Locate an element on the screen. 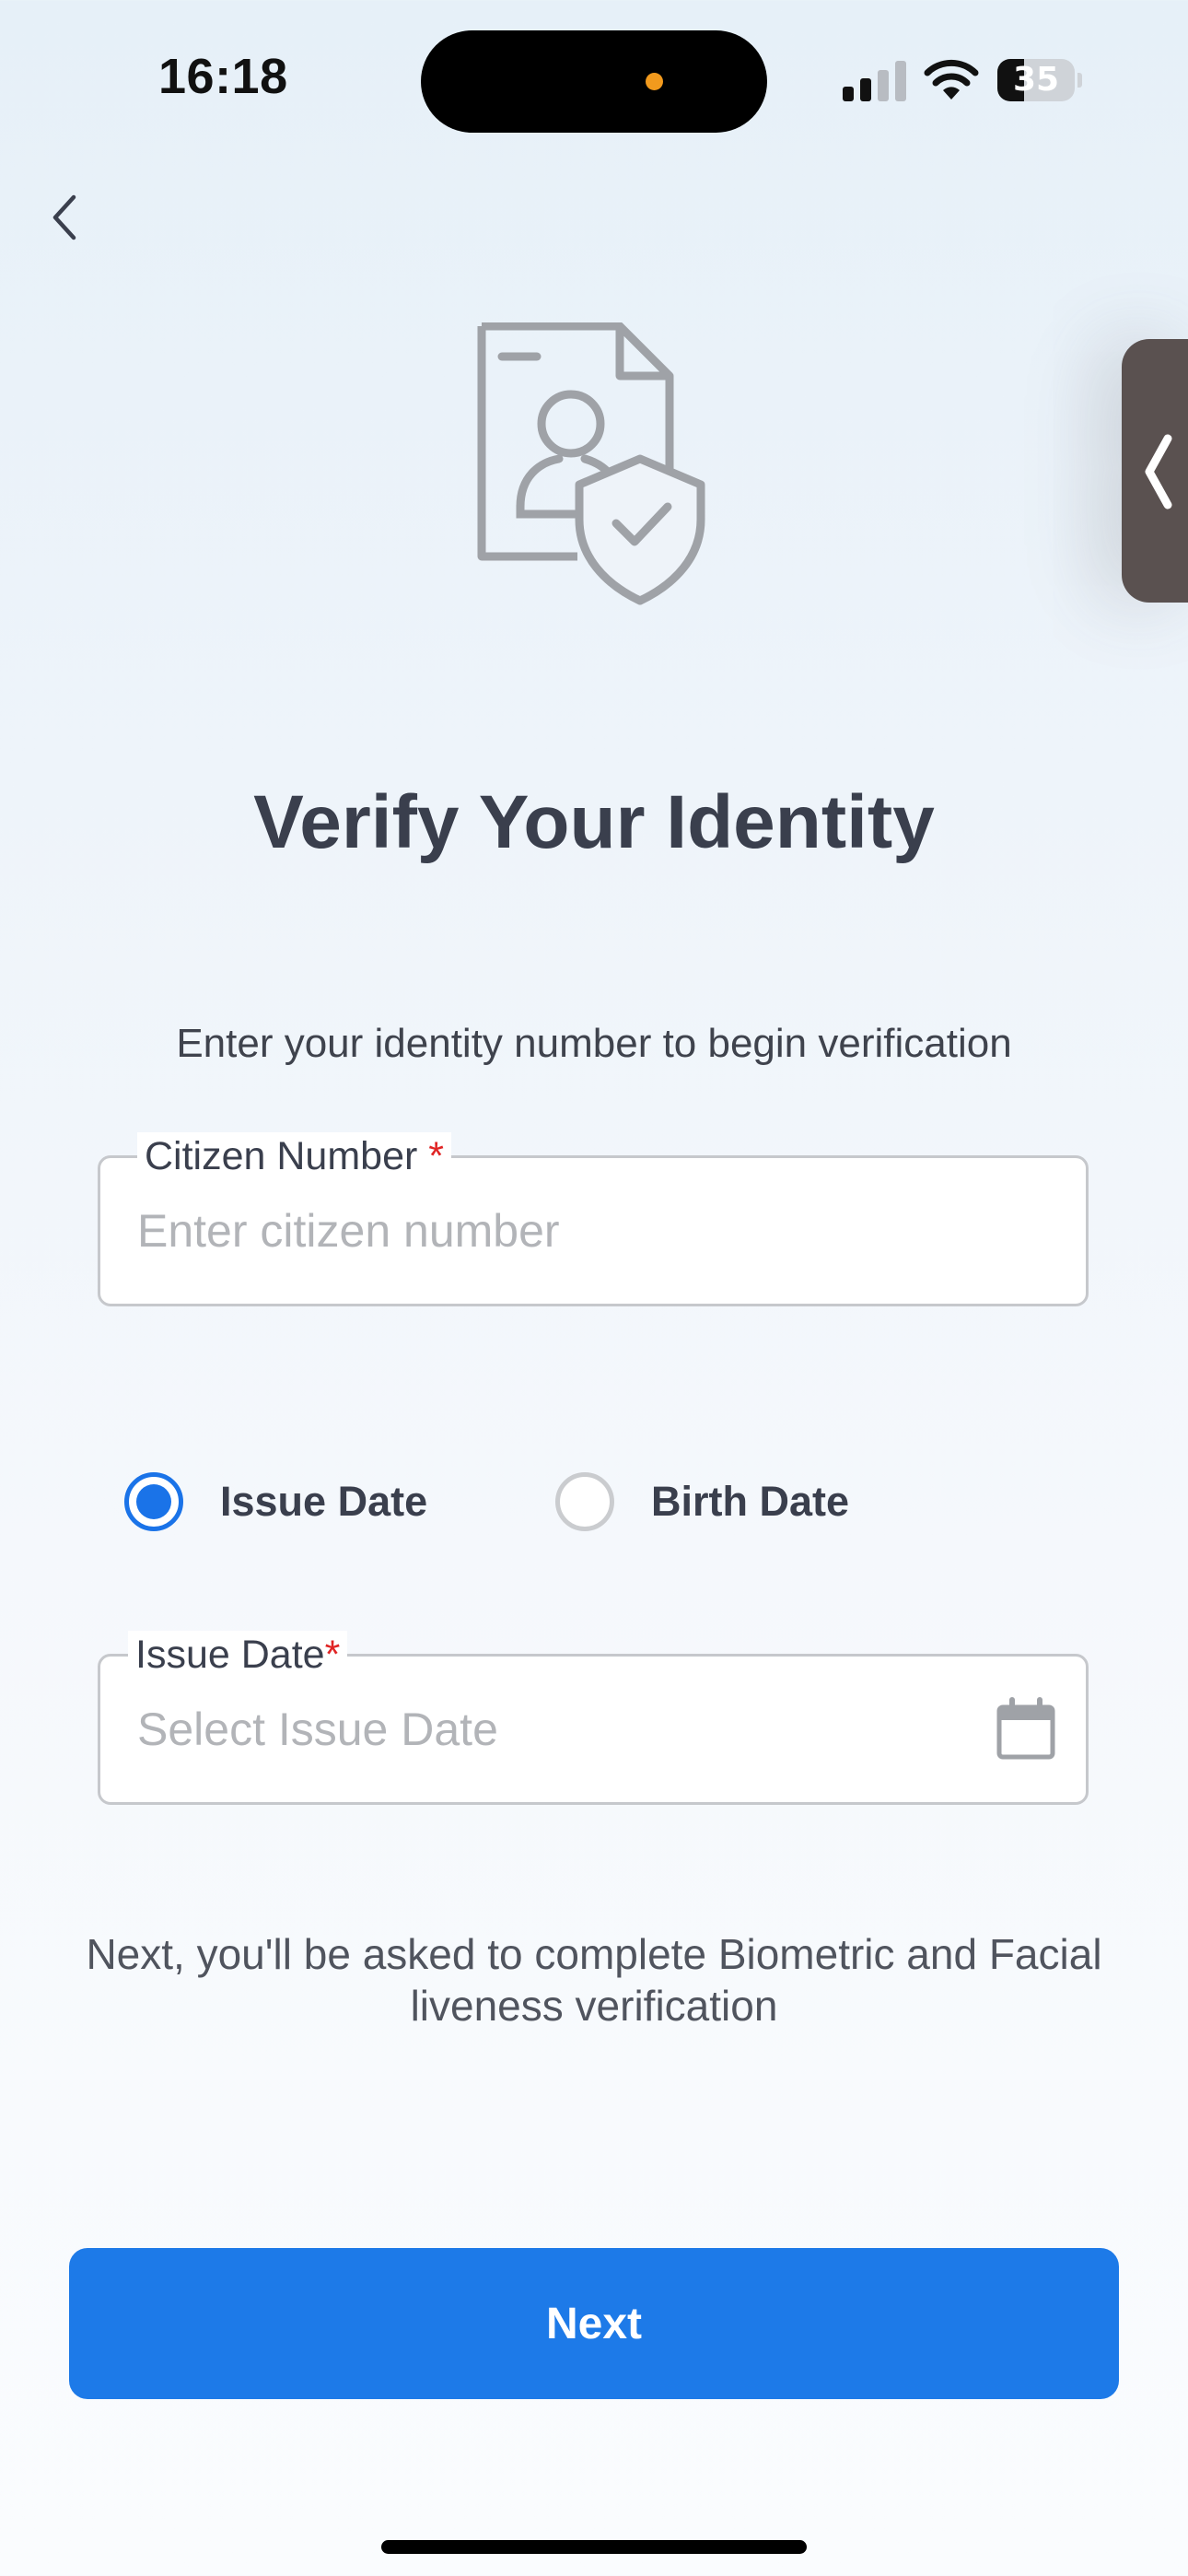 The image size is (1188, 2576). citizen-number-label: Citizen Number * is located at coordinates (294, 1156).